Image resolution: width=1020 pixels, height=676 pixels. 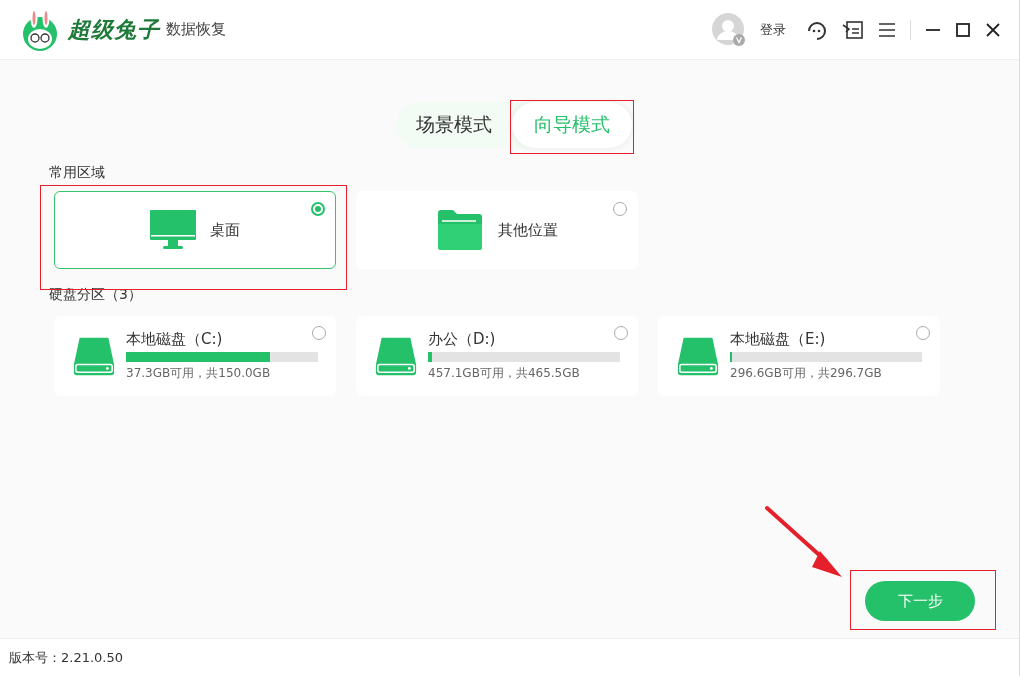 I want to click on location-card: 桌面, so click(x=195, y=230).